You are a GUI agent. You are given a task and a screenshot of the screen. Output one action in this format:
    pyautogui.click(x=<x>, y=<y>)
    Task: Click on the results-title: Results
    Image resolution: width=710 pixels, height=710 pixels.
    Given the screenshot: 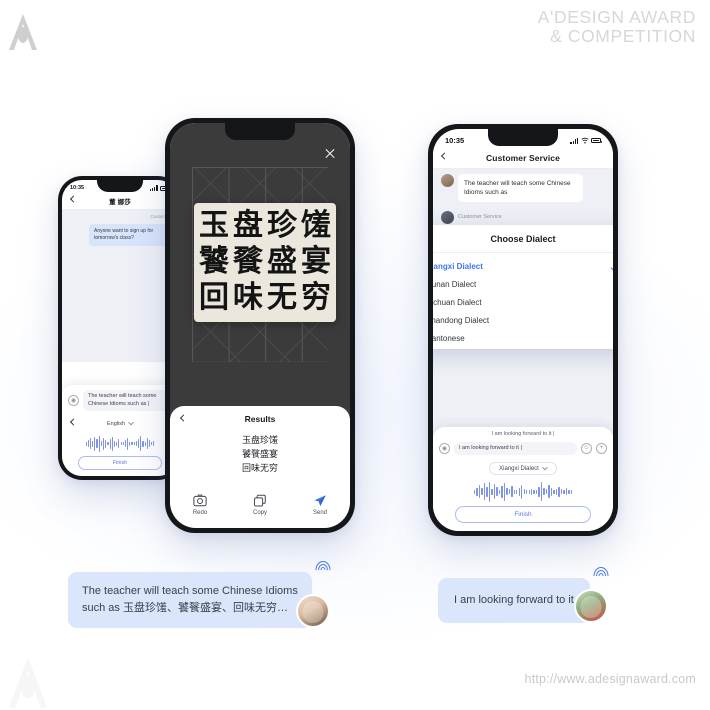 What is the action you would take?
    pyautogui.click(x=260, y=419)
    